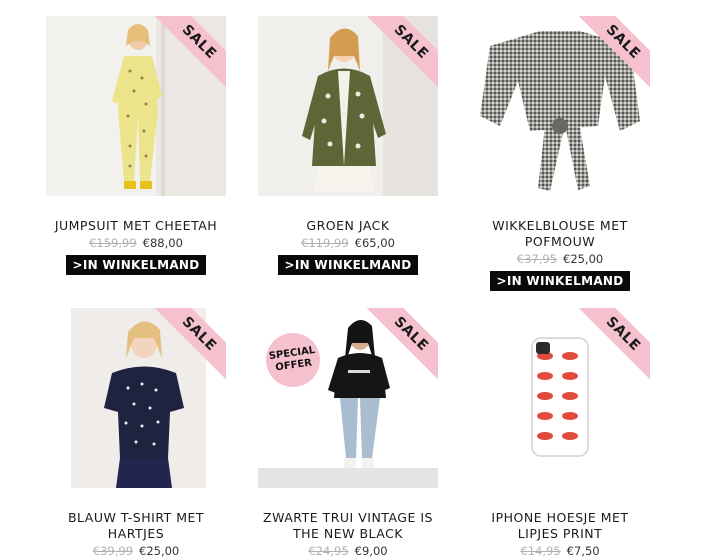 The width and height of the screenshot is (708, 559). I want to click on old-price: €37,95, so click(536, 259).